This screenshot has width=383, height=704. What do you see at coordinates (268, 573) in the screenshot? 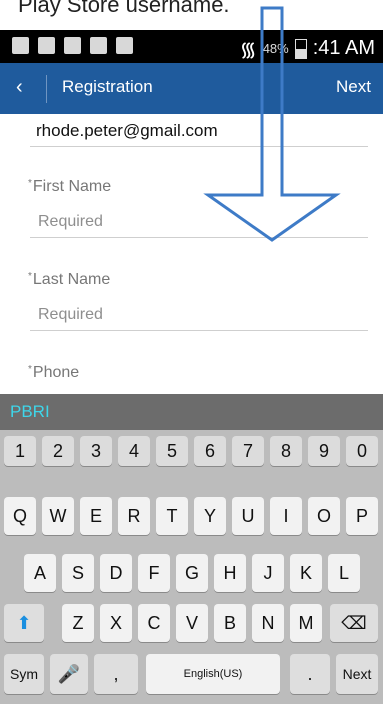
I see `key-j: J` at bounding box center [268, 573].